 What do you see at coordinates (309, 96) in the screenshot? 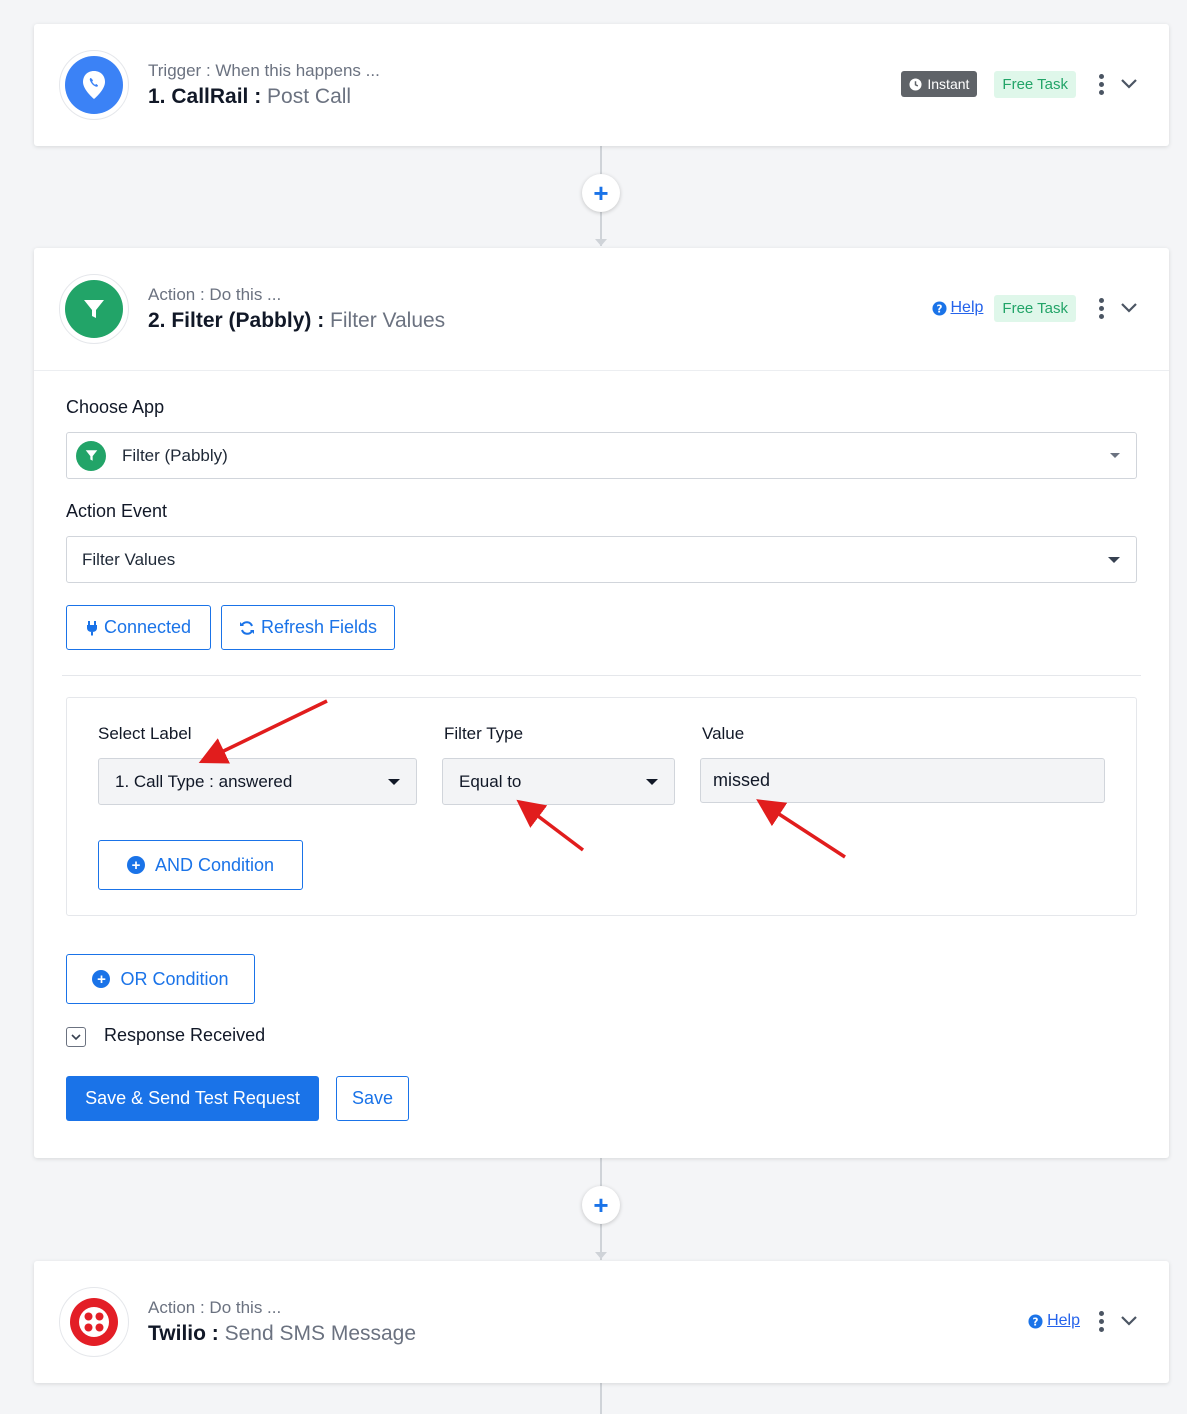
I see `step-event-name: Post Call` at bounding box center [309, 96].